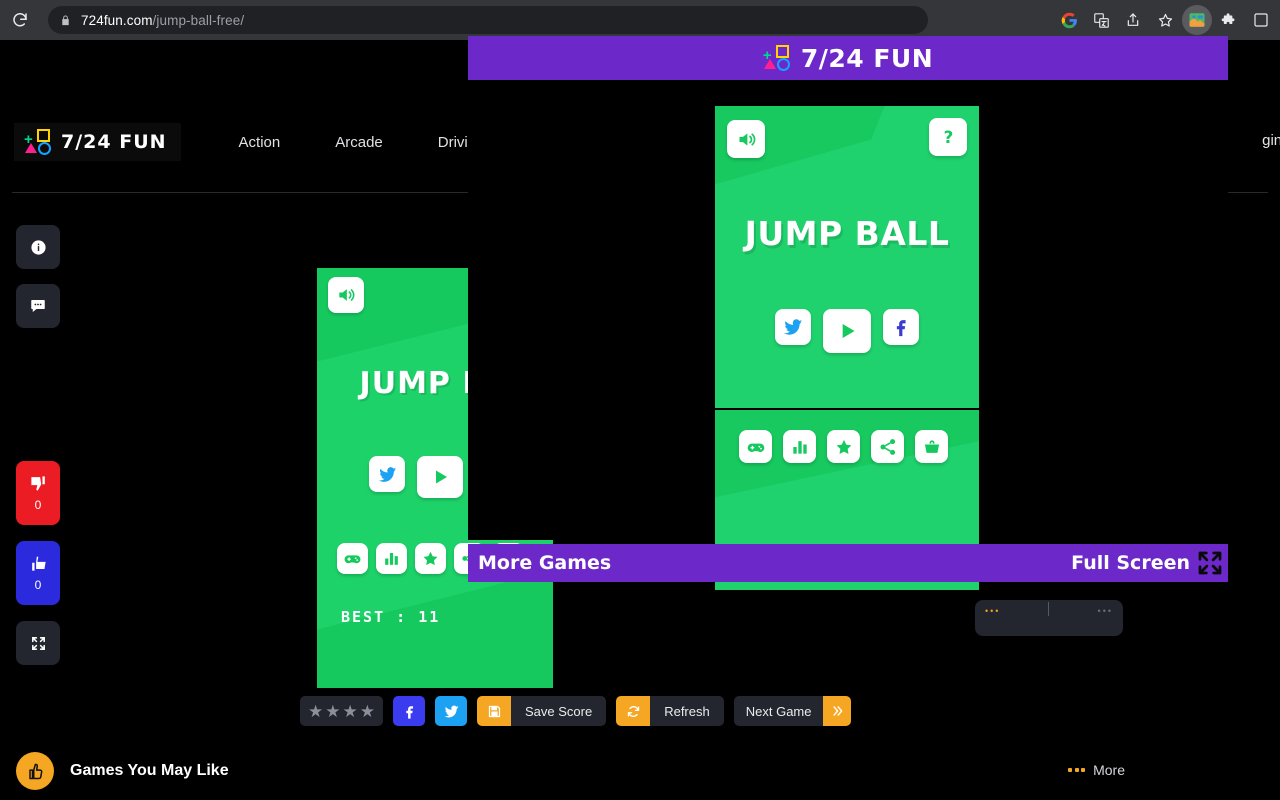 The image size is (1280, 800). I want to click on refresh-button: Refresh, so click(670, 711).